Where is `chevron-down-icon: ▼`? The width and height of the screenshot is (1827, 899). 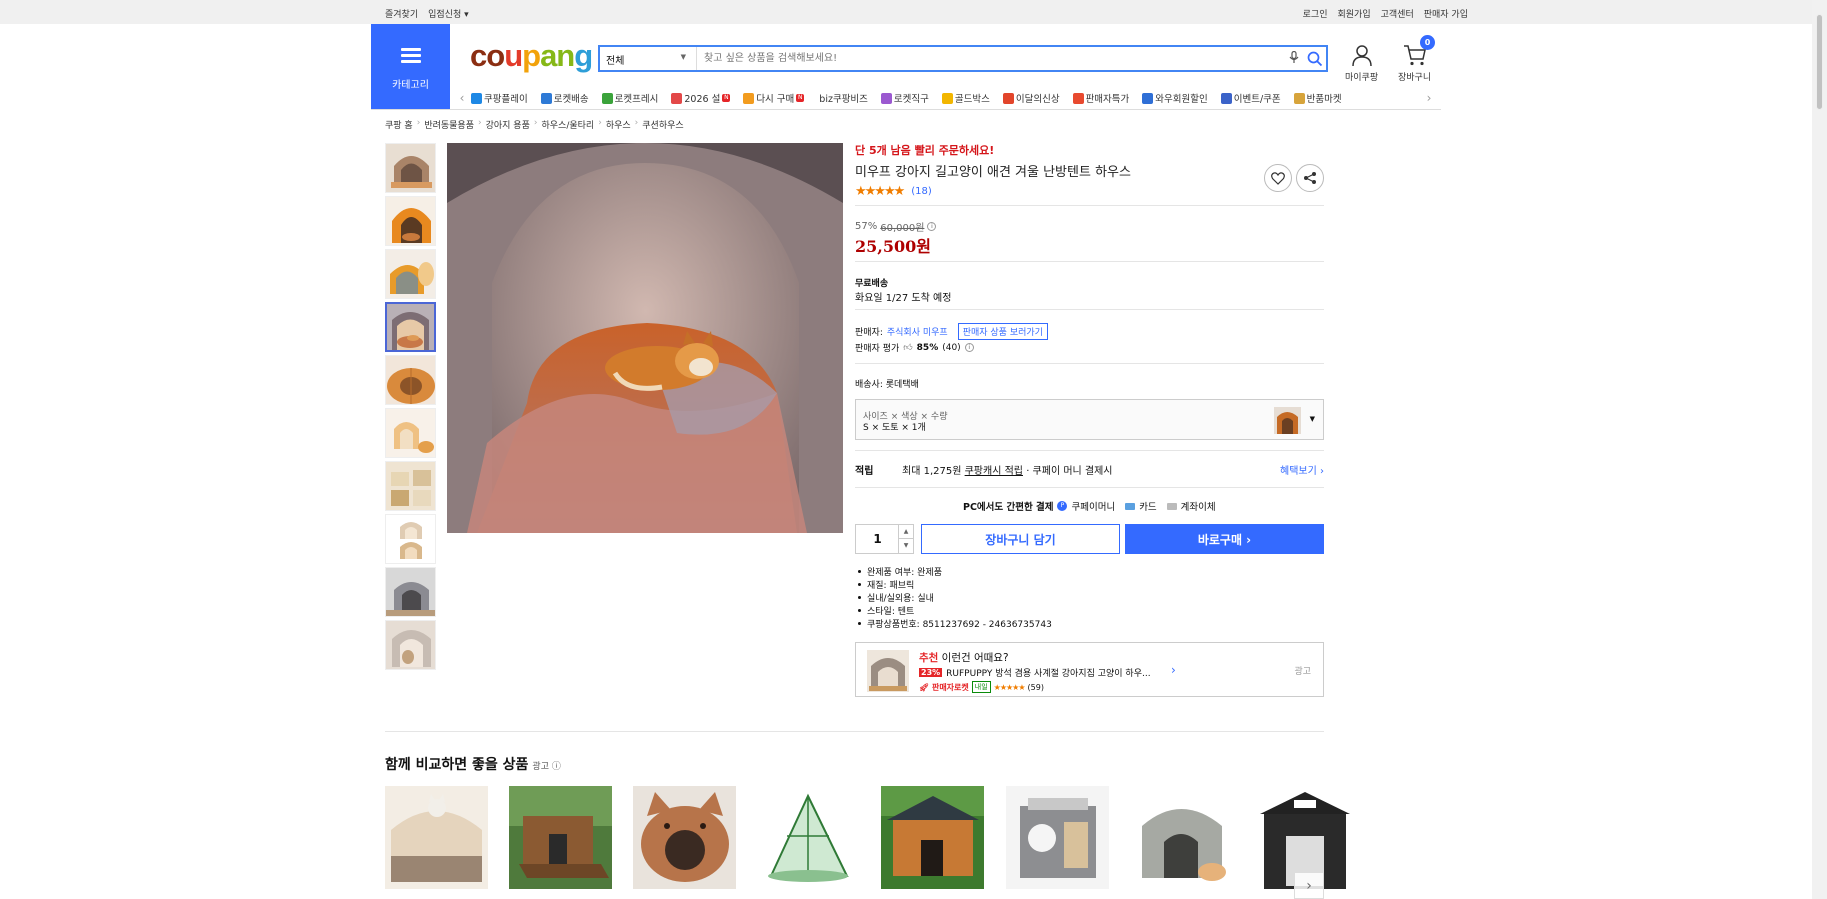 chevron-down-icon: ▼ is located at coordinates (683, 57).